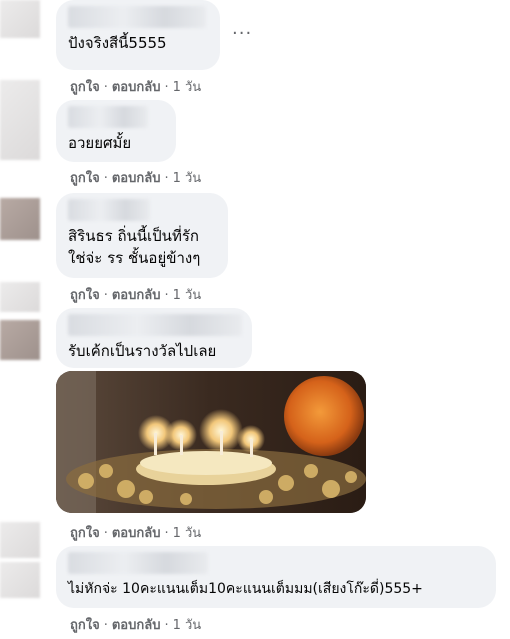  What do you see at coordinates (116, 131) in the screenshot?
I see `comment-bubble: อวยยศมั้ย` at bounding box center [116, 131].